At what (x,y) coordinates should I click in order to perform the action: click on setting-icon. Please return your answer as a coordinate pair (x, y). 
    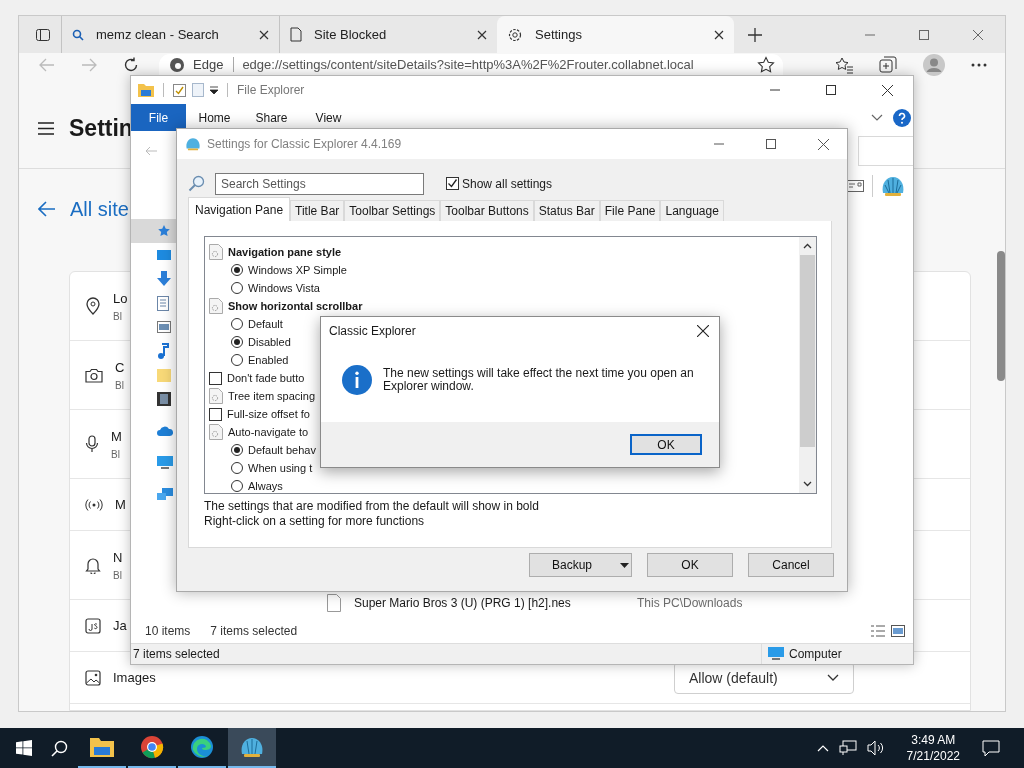
    Looking at the image, I should click on (216, 252).